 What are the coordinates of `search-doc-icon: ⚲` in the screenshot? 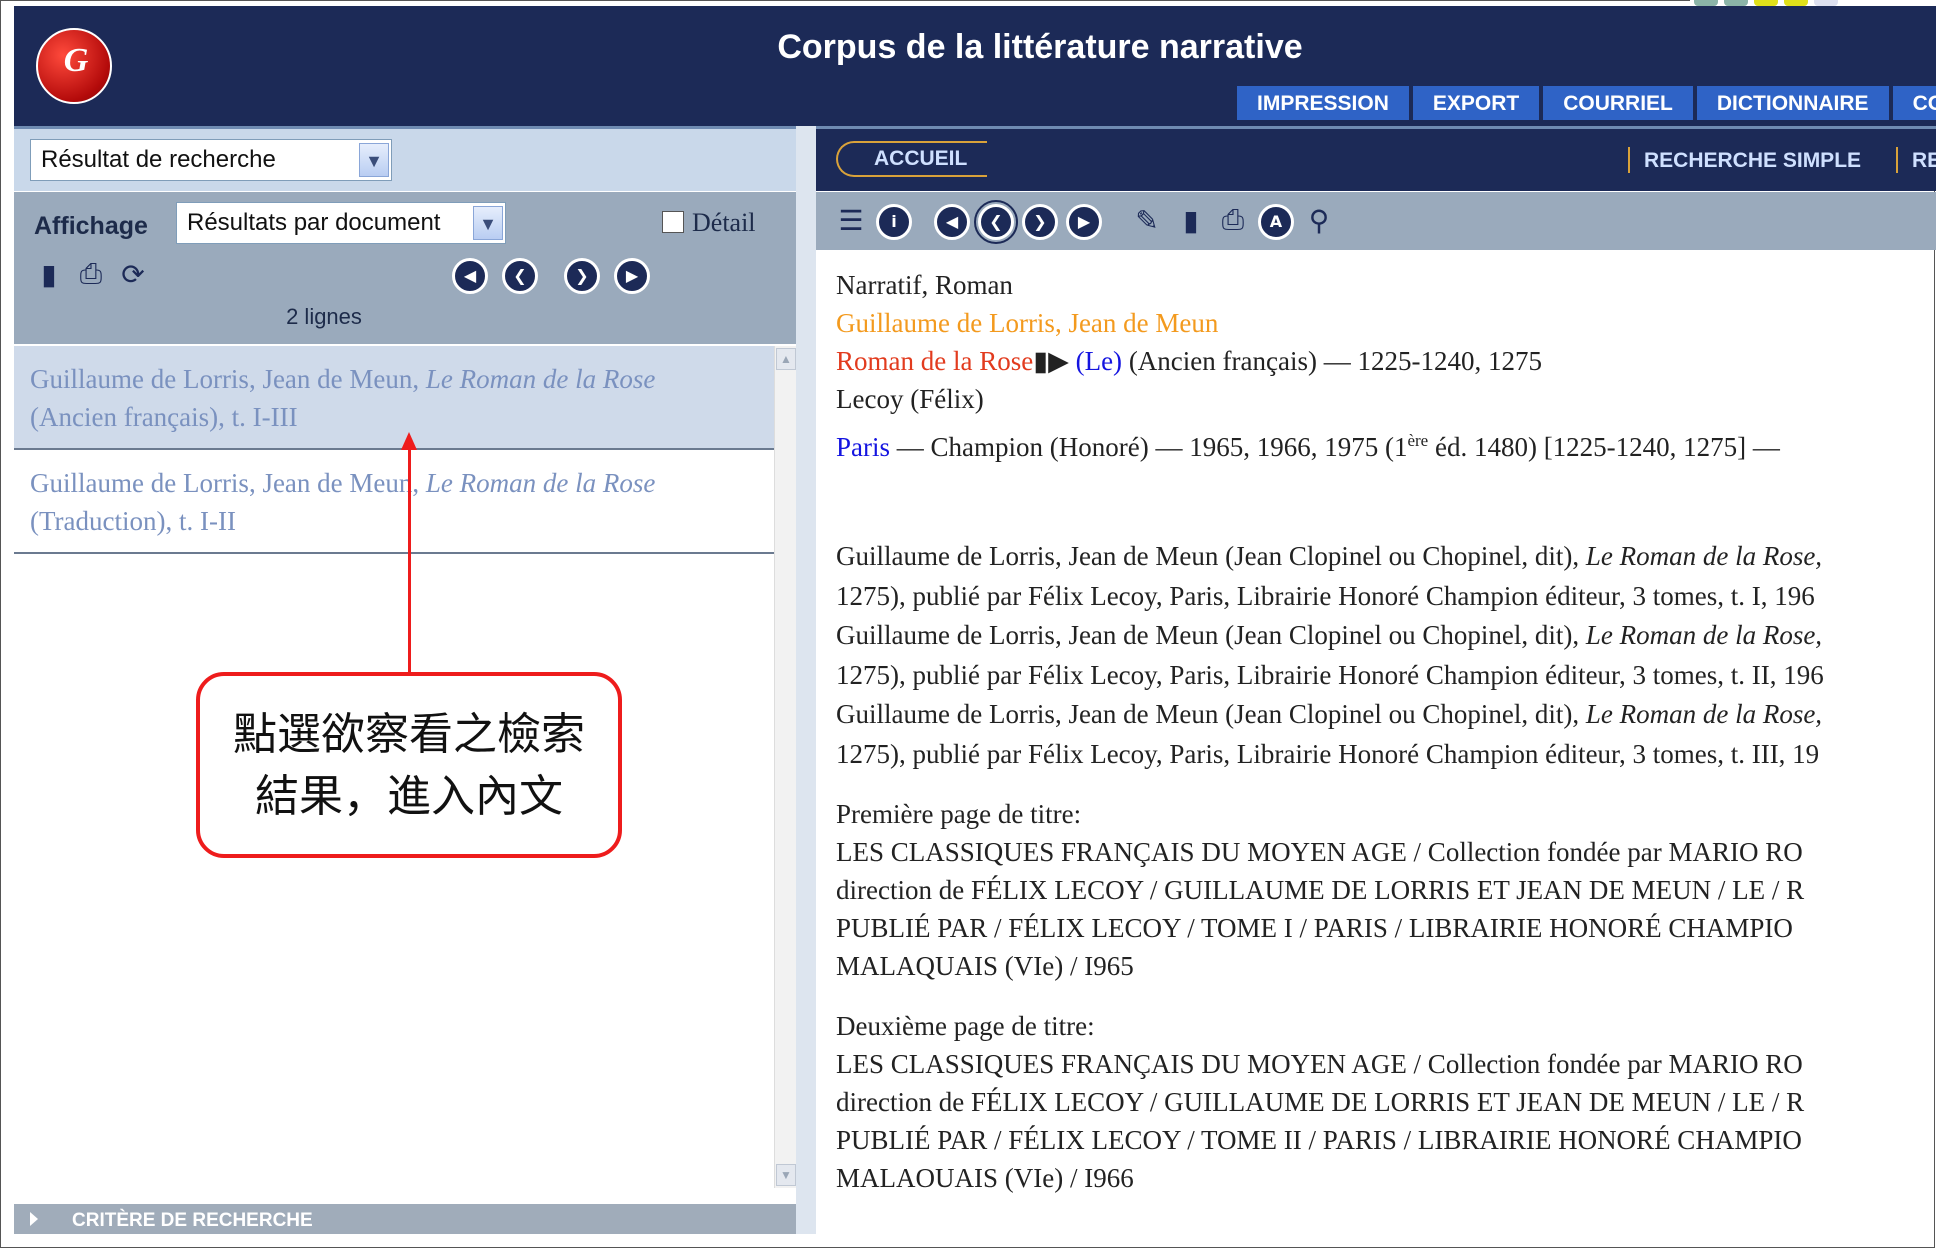 It's located at (1319, 221).